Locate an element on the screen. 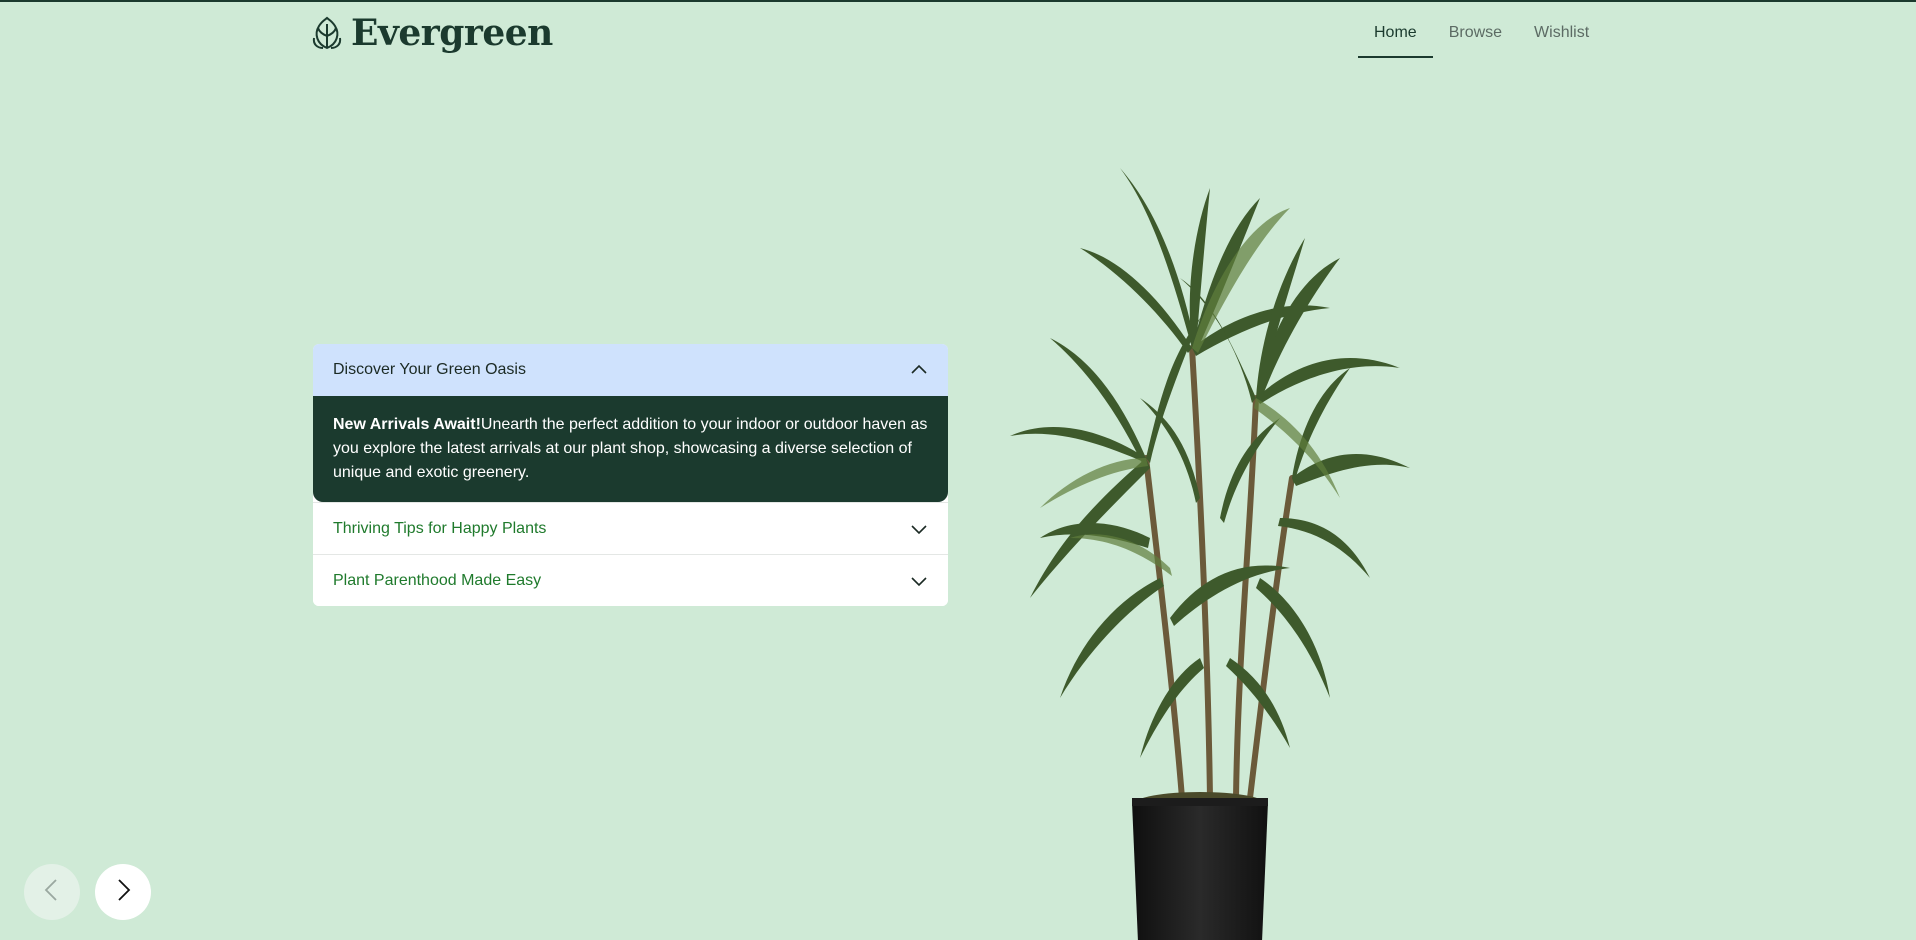  accordion-title: Plant Parenthood Made Easy is located at coordinates (437, 580).